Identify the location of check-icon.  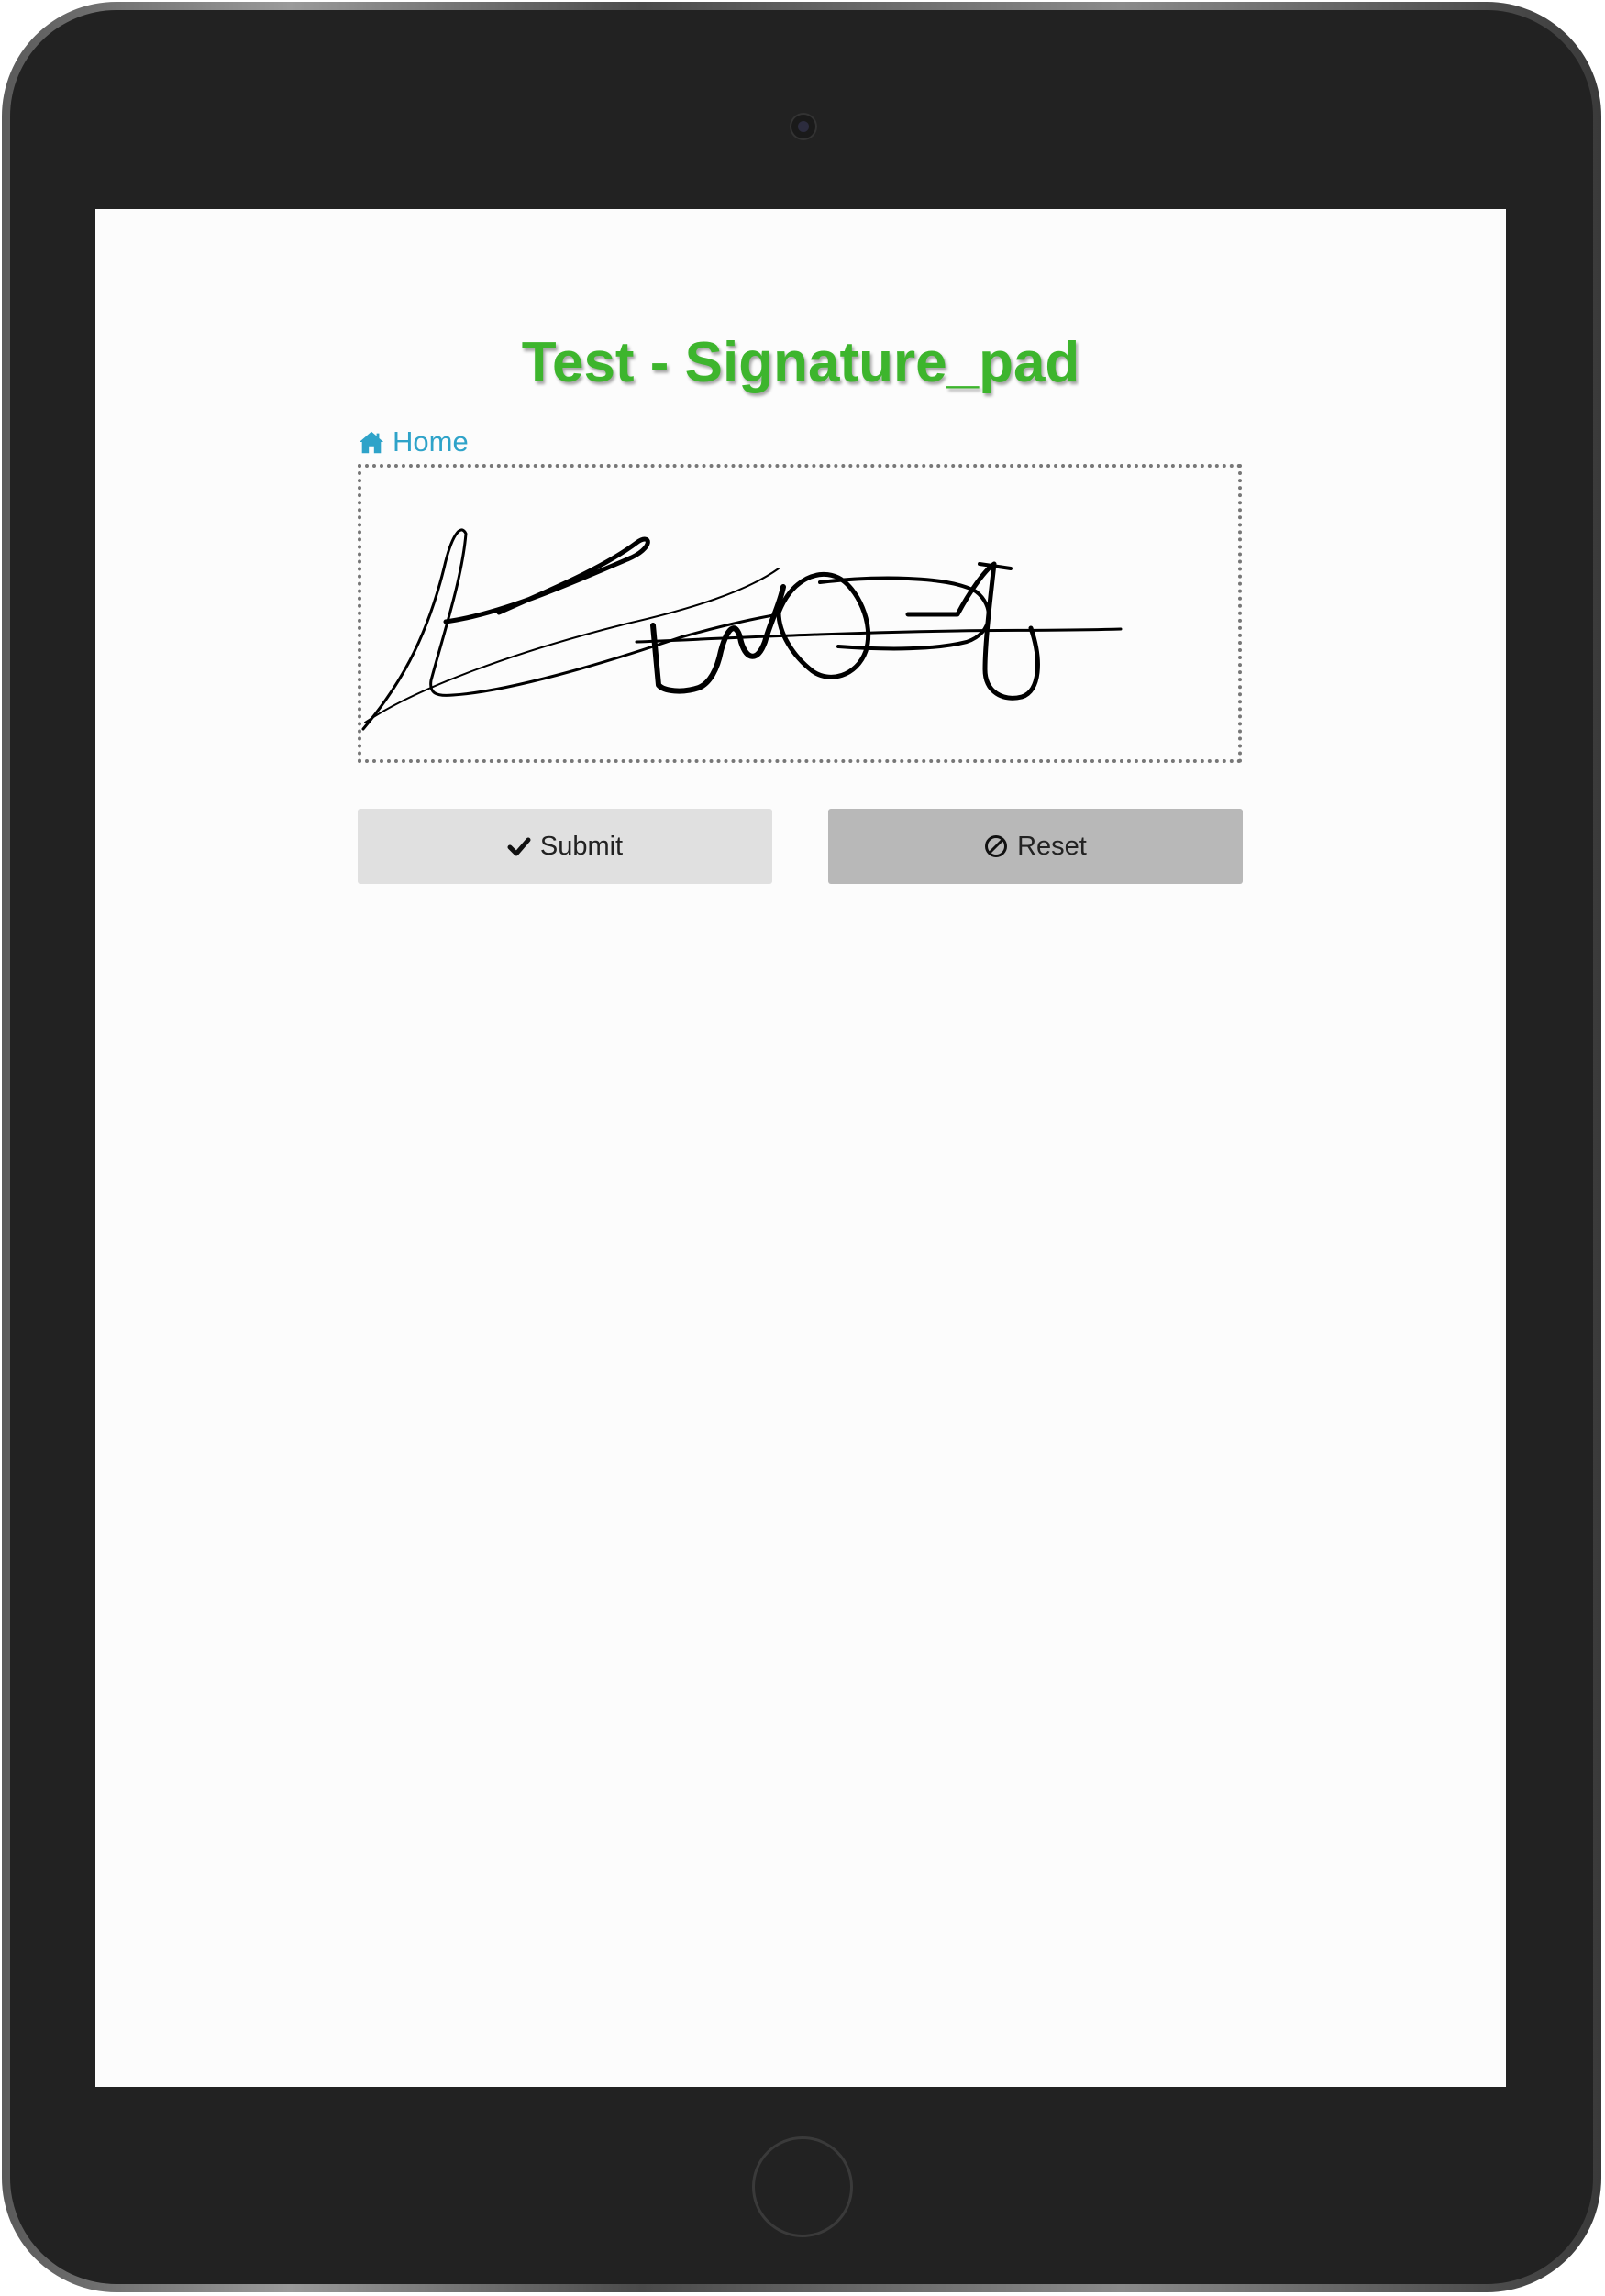
(519, 846).